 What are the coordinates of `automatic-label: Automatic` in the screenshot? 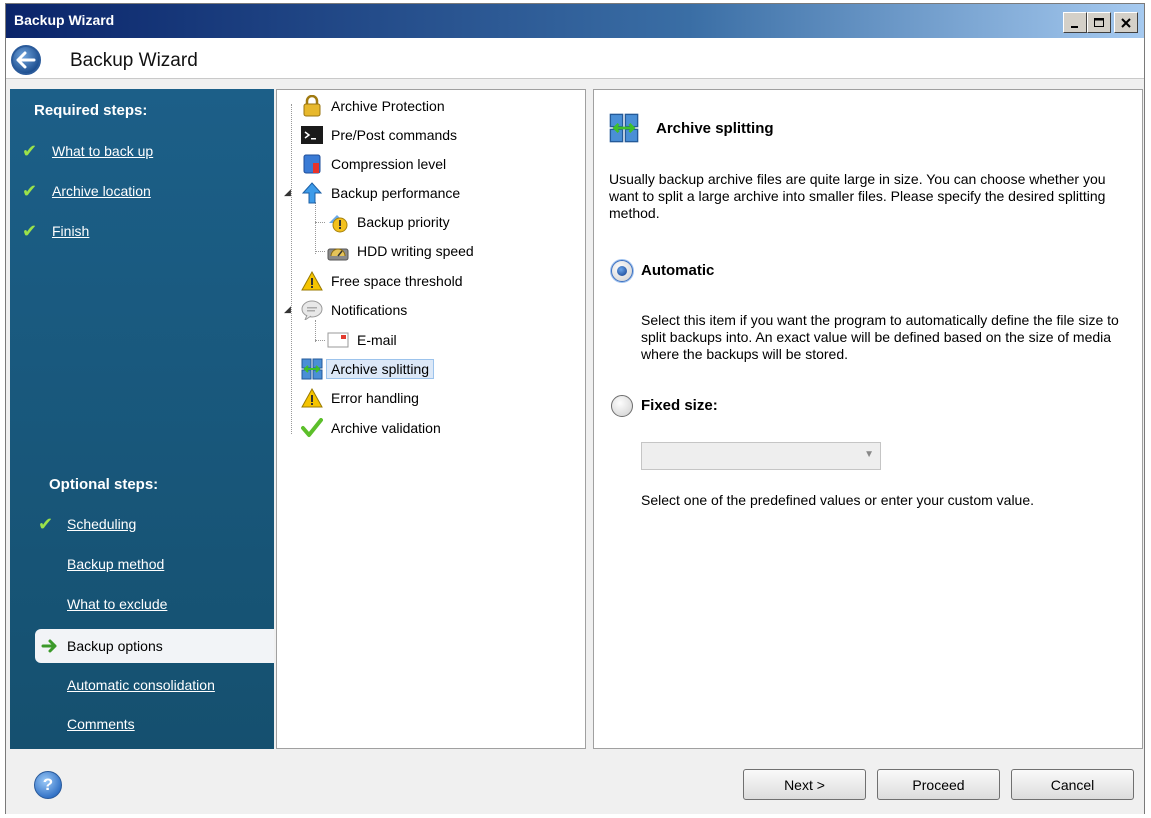 It's located at (677, 270).